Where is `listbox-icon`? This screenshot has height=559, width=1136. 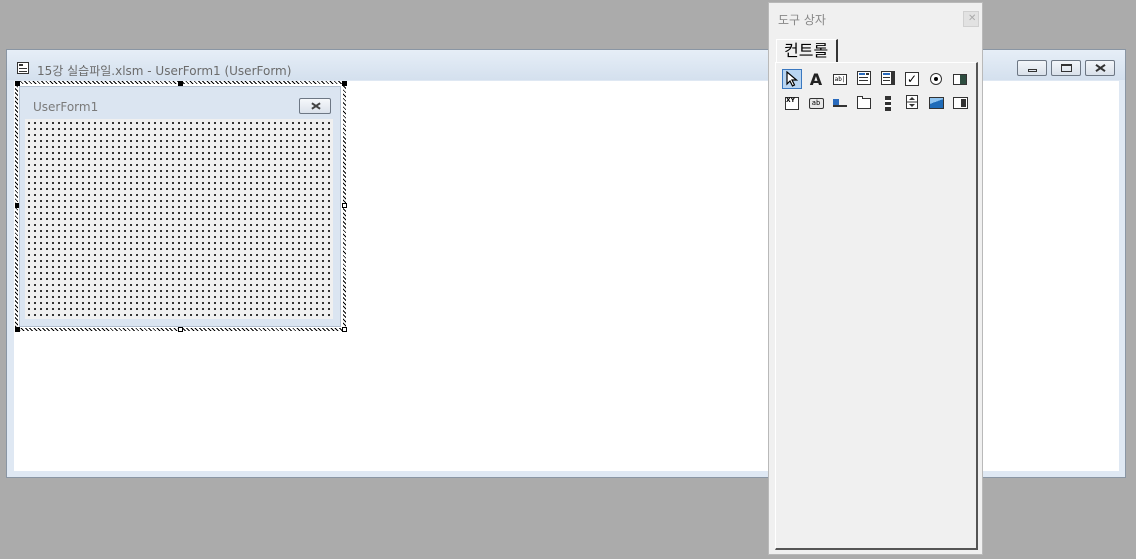
listbox-icon is located at coordinates (888, 79).